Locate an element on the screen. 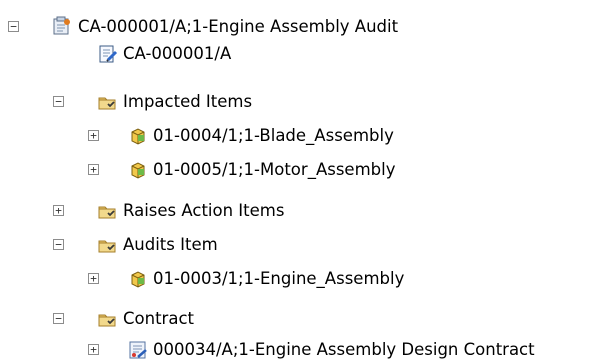 This screenshot has height=364, width=611. tree-node-audit: − CA-000001/A;1-Engine Assembly Audit is located at coordinates (305, 27).